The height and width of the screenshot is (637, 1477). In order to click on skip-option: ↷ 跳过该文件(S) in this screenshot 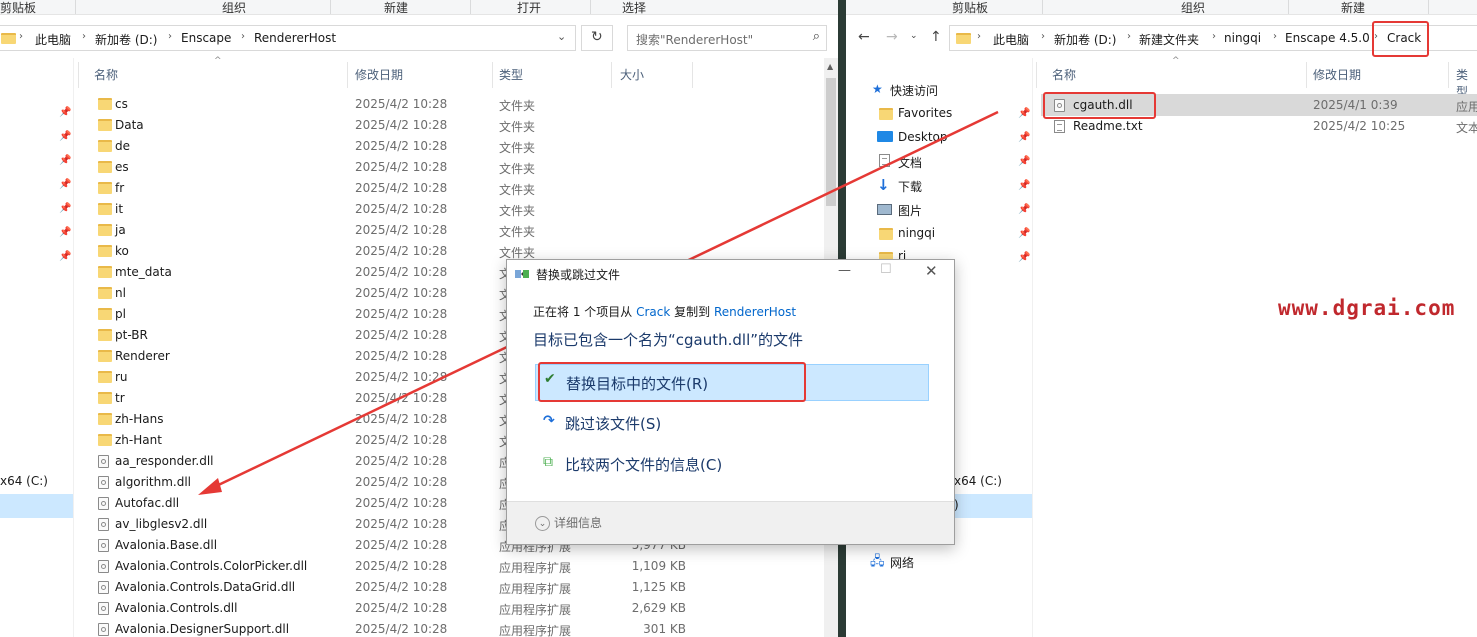, I will do `click(732, 423)`.